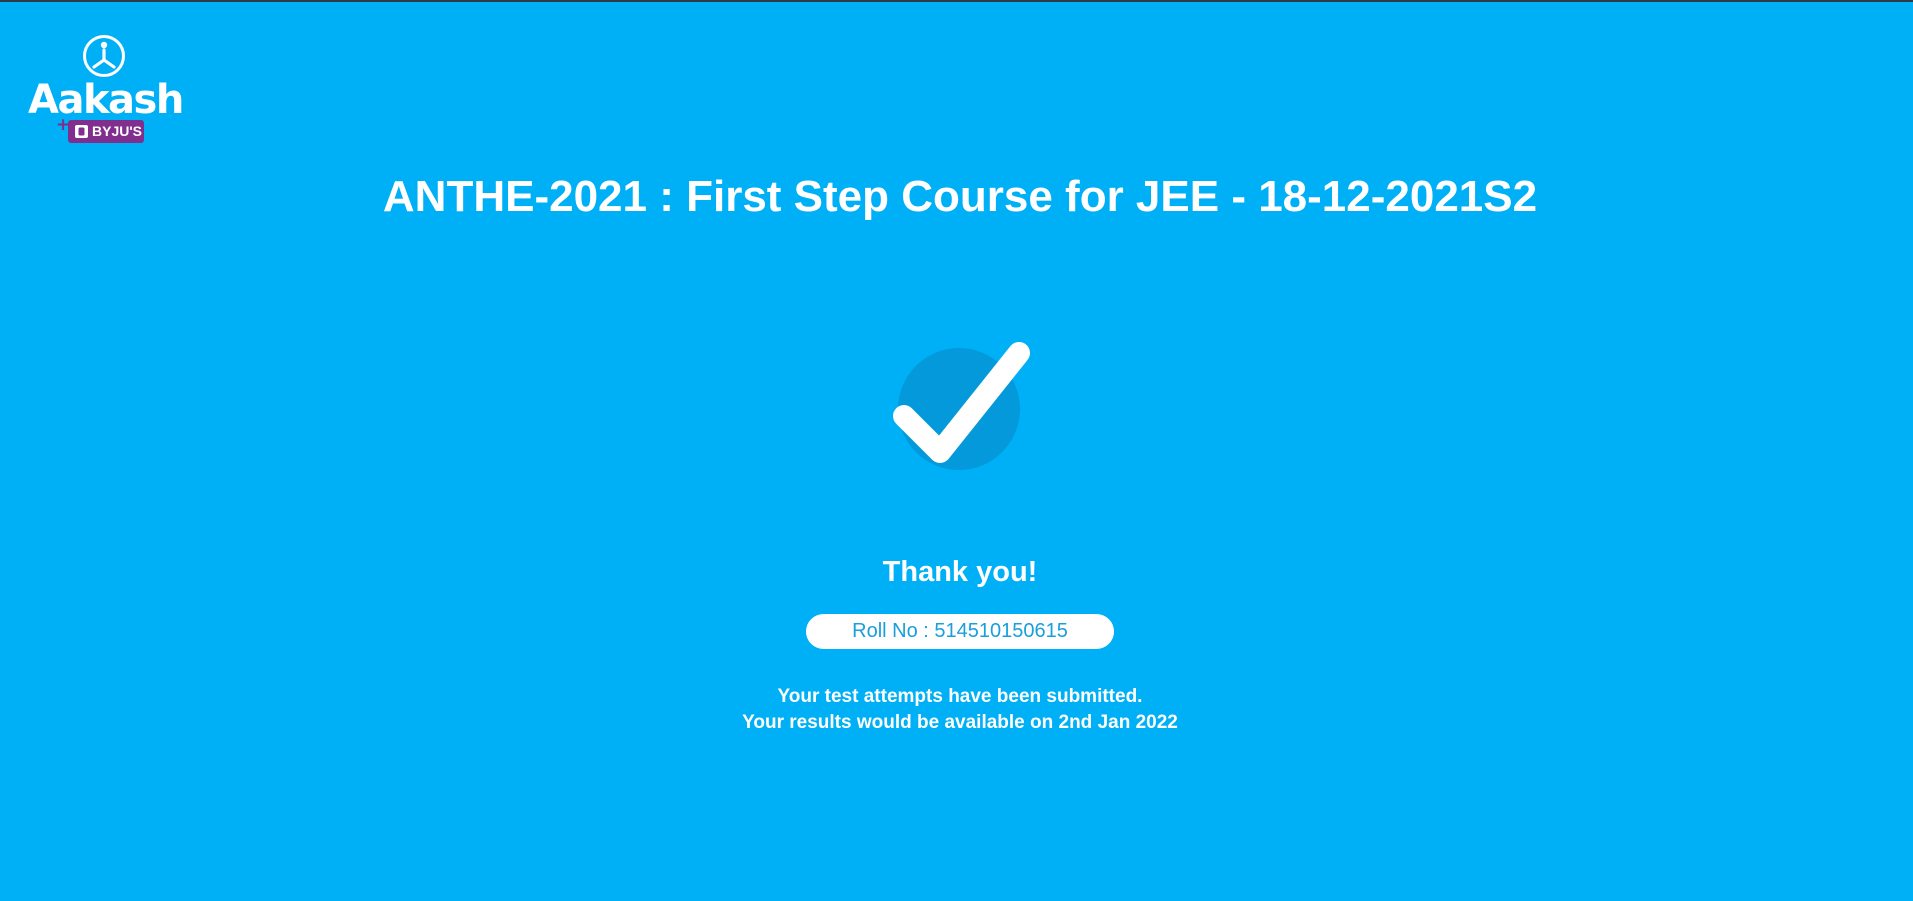  I want to click on thank-you-heading: Thank you!, so click(960, 572).